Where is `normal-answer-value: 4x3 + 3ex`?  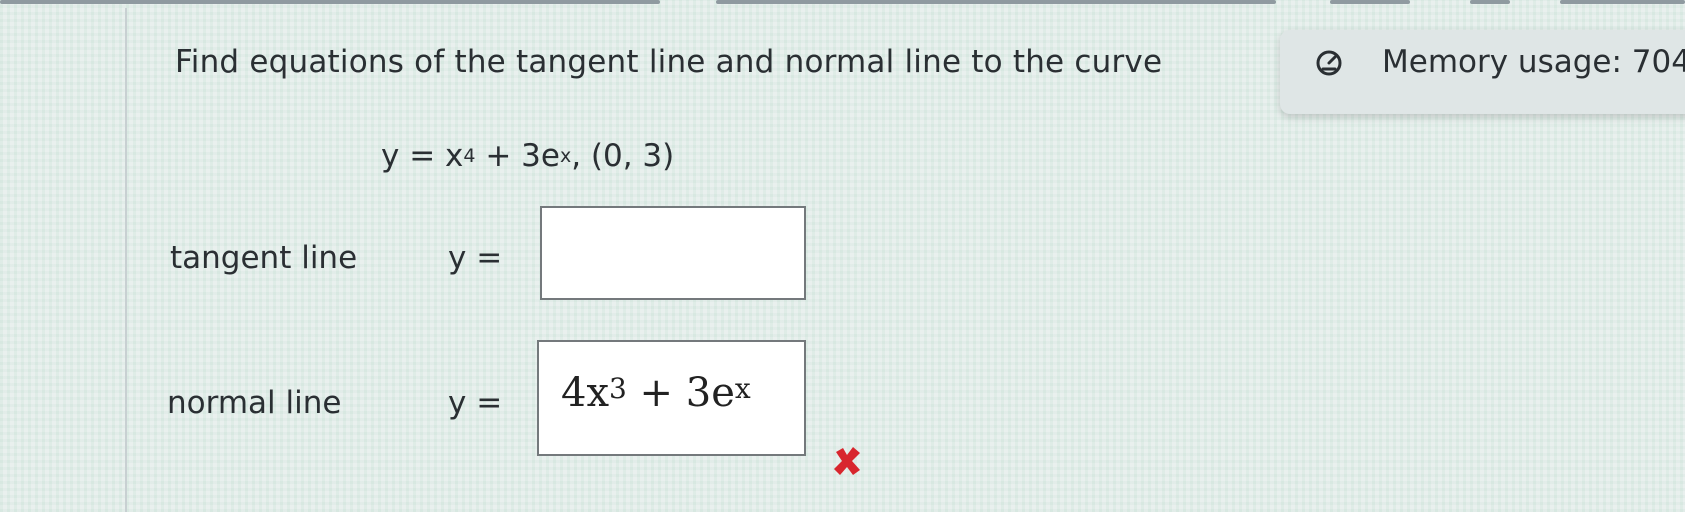 normal-answer-value: 4x3 + 3ex is located at coordinates (656, 393).